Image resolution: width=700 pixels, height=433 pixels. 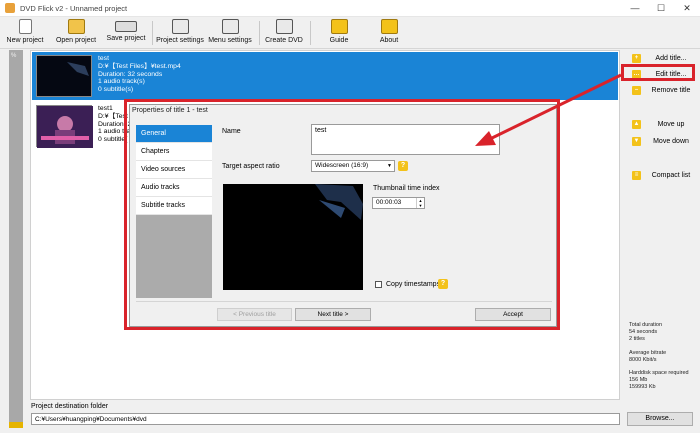 I want to click on avg-bitrate-stat: Average bitrate 8000 Kbit/s, so click(x=647, y=357).